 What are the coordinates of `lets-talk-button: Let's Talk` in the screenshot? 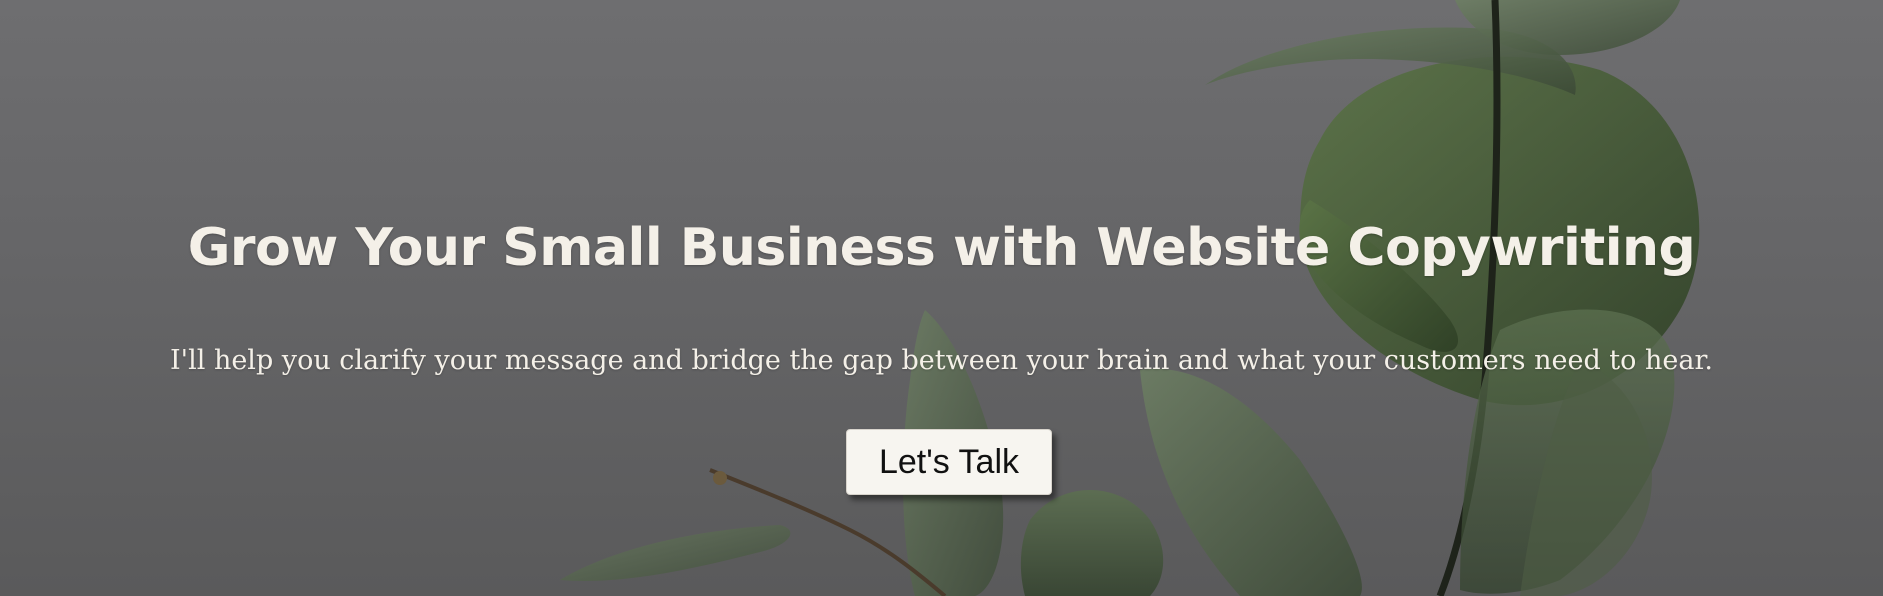 It's located at (949, 462).